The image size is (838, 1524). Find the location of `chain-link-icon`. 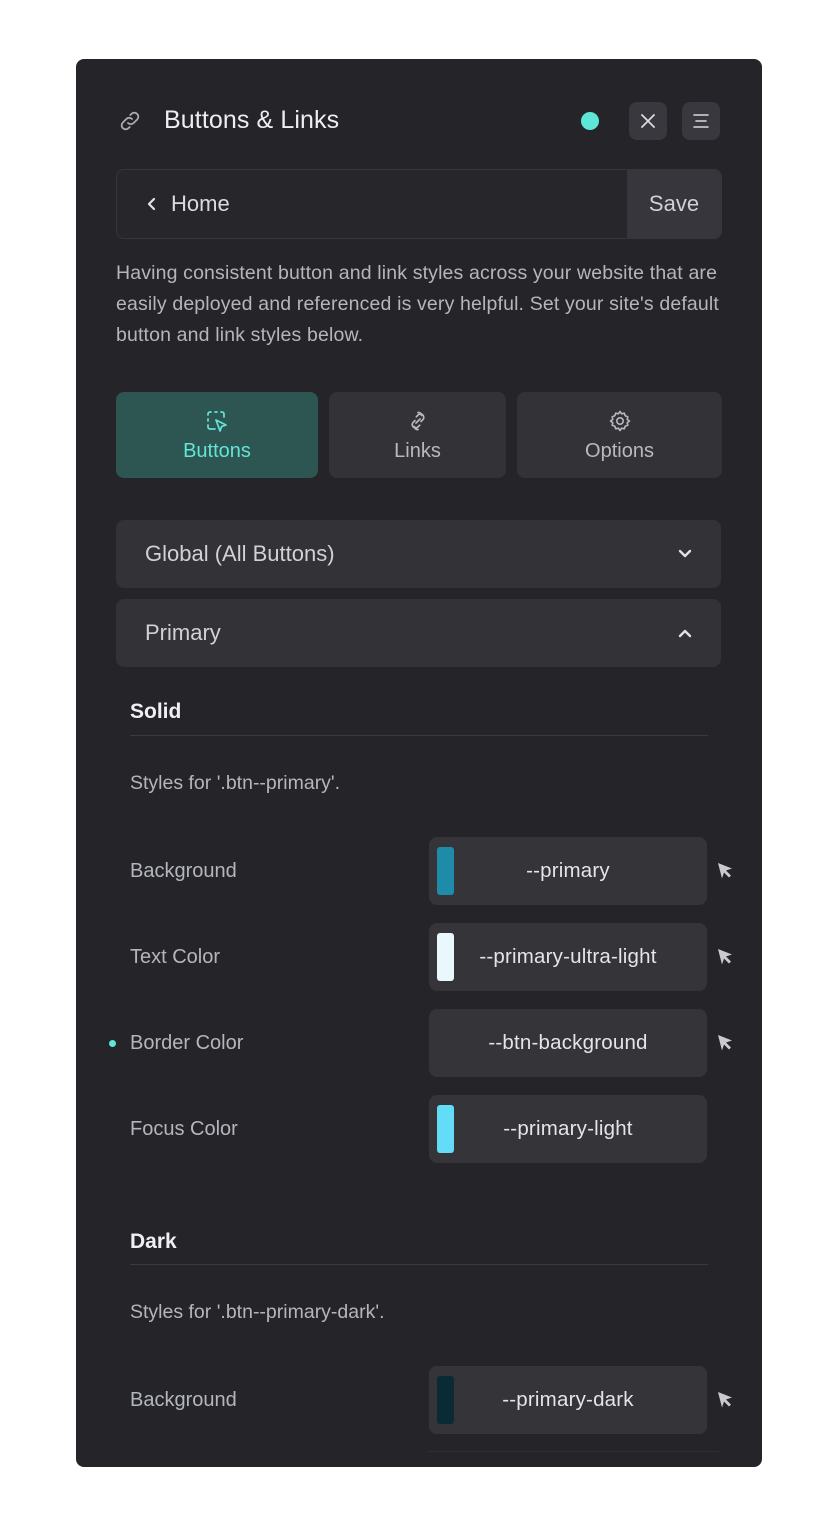

chain-link-icon is located at coordinates (417, 420).